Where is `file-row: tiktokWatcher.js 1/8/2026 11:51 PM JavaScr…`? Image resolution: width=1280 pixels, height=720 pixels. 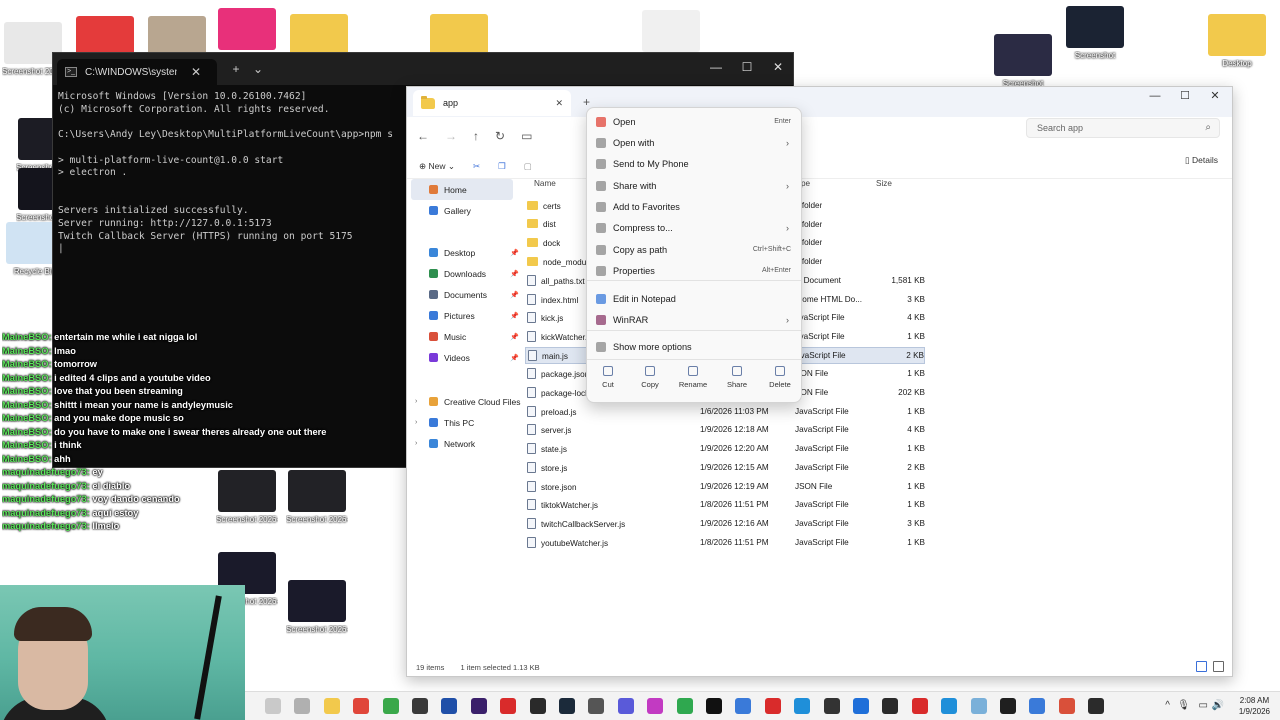 file-row: tiktokWatcher.js 1/8/2026 11:51 PM JavaScr… is located at coordinates (725, 504).